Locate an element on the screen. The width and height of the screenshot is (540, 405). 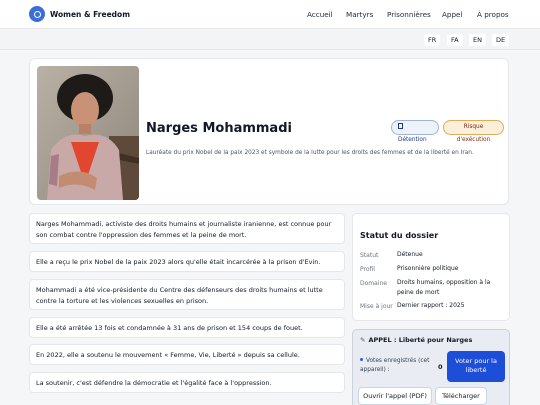
update-value: Dernier rapport : 2025 is located at coordinates (431, 305).